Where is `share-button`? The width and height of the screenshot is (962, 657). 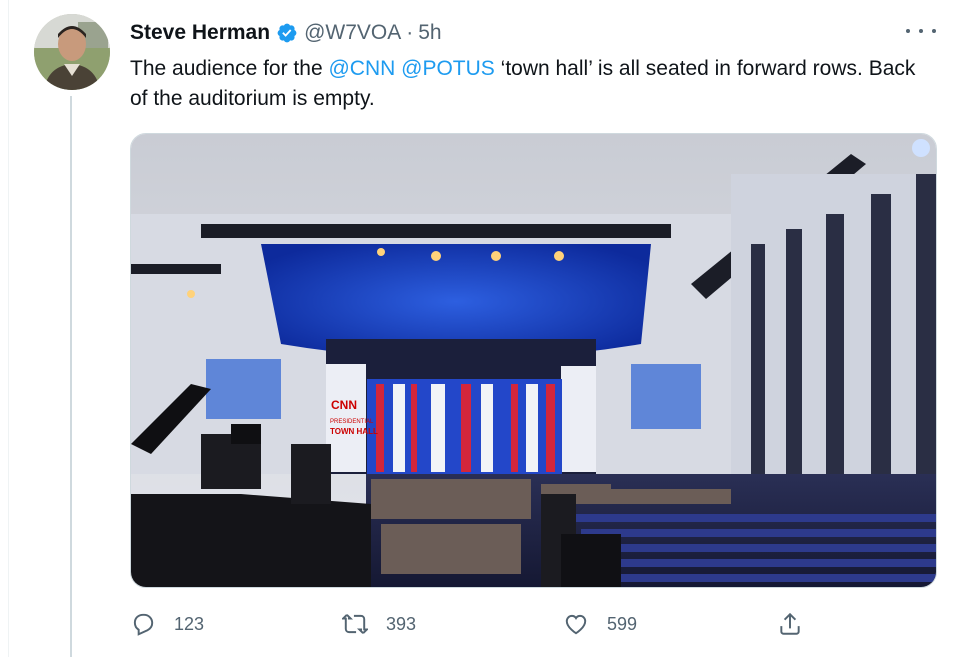 share-button is located at coordinates (799, 624).